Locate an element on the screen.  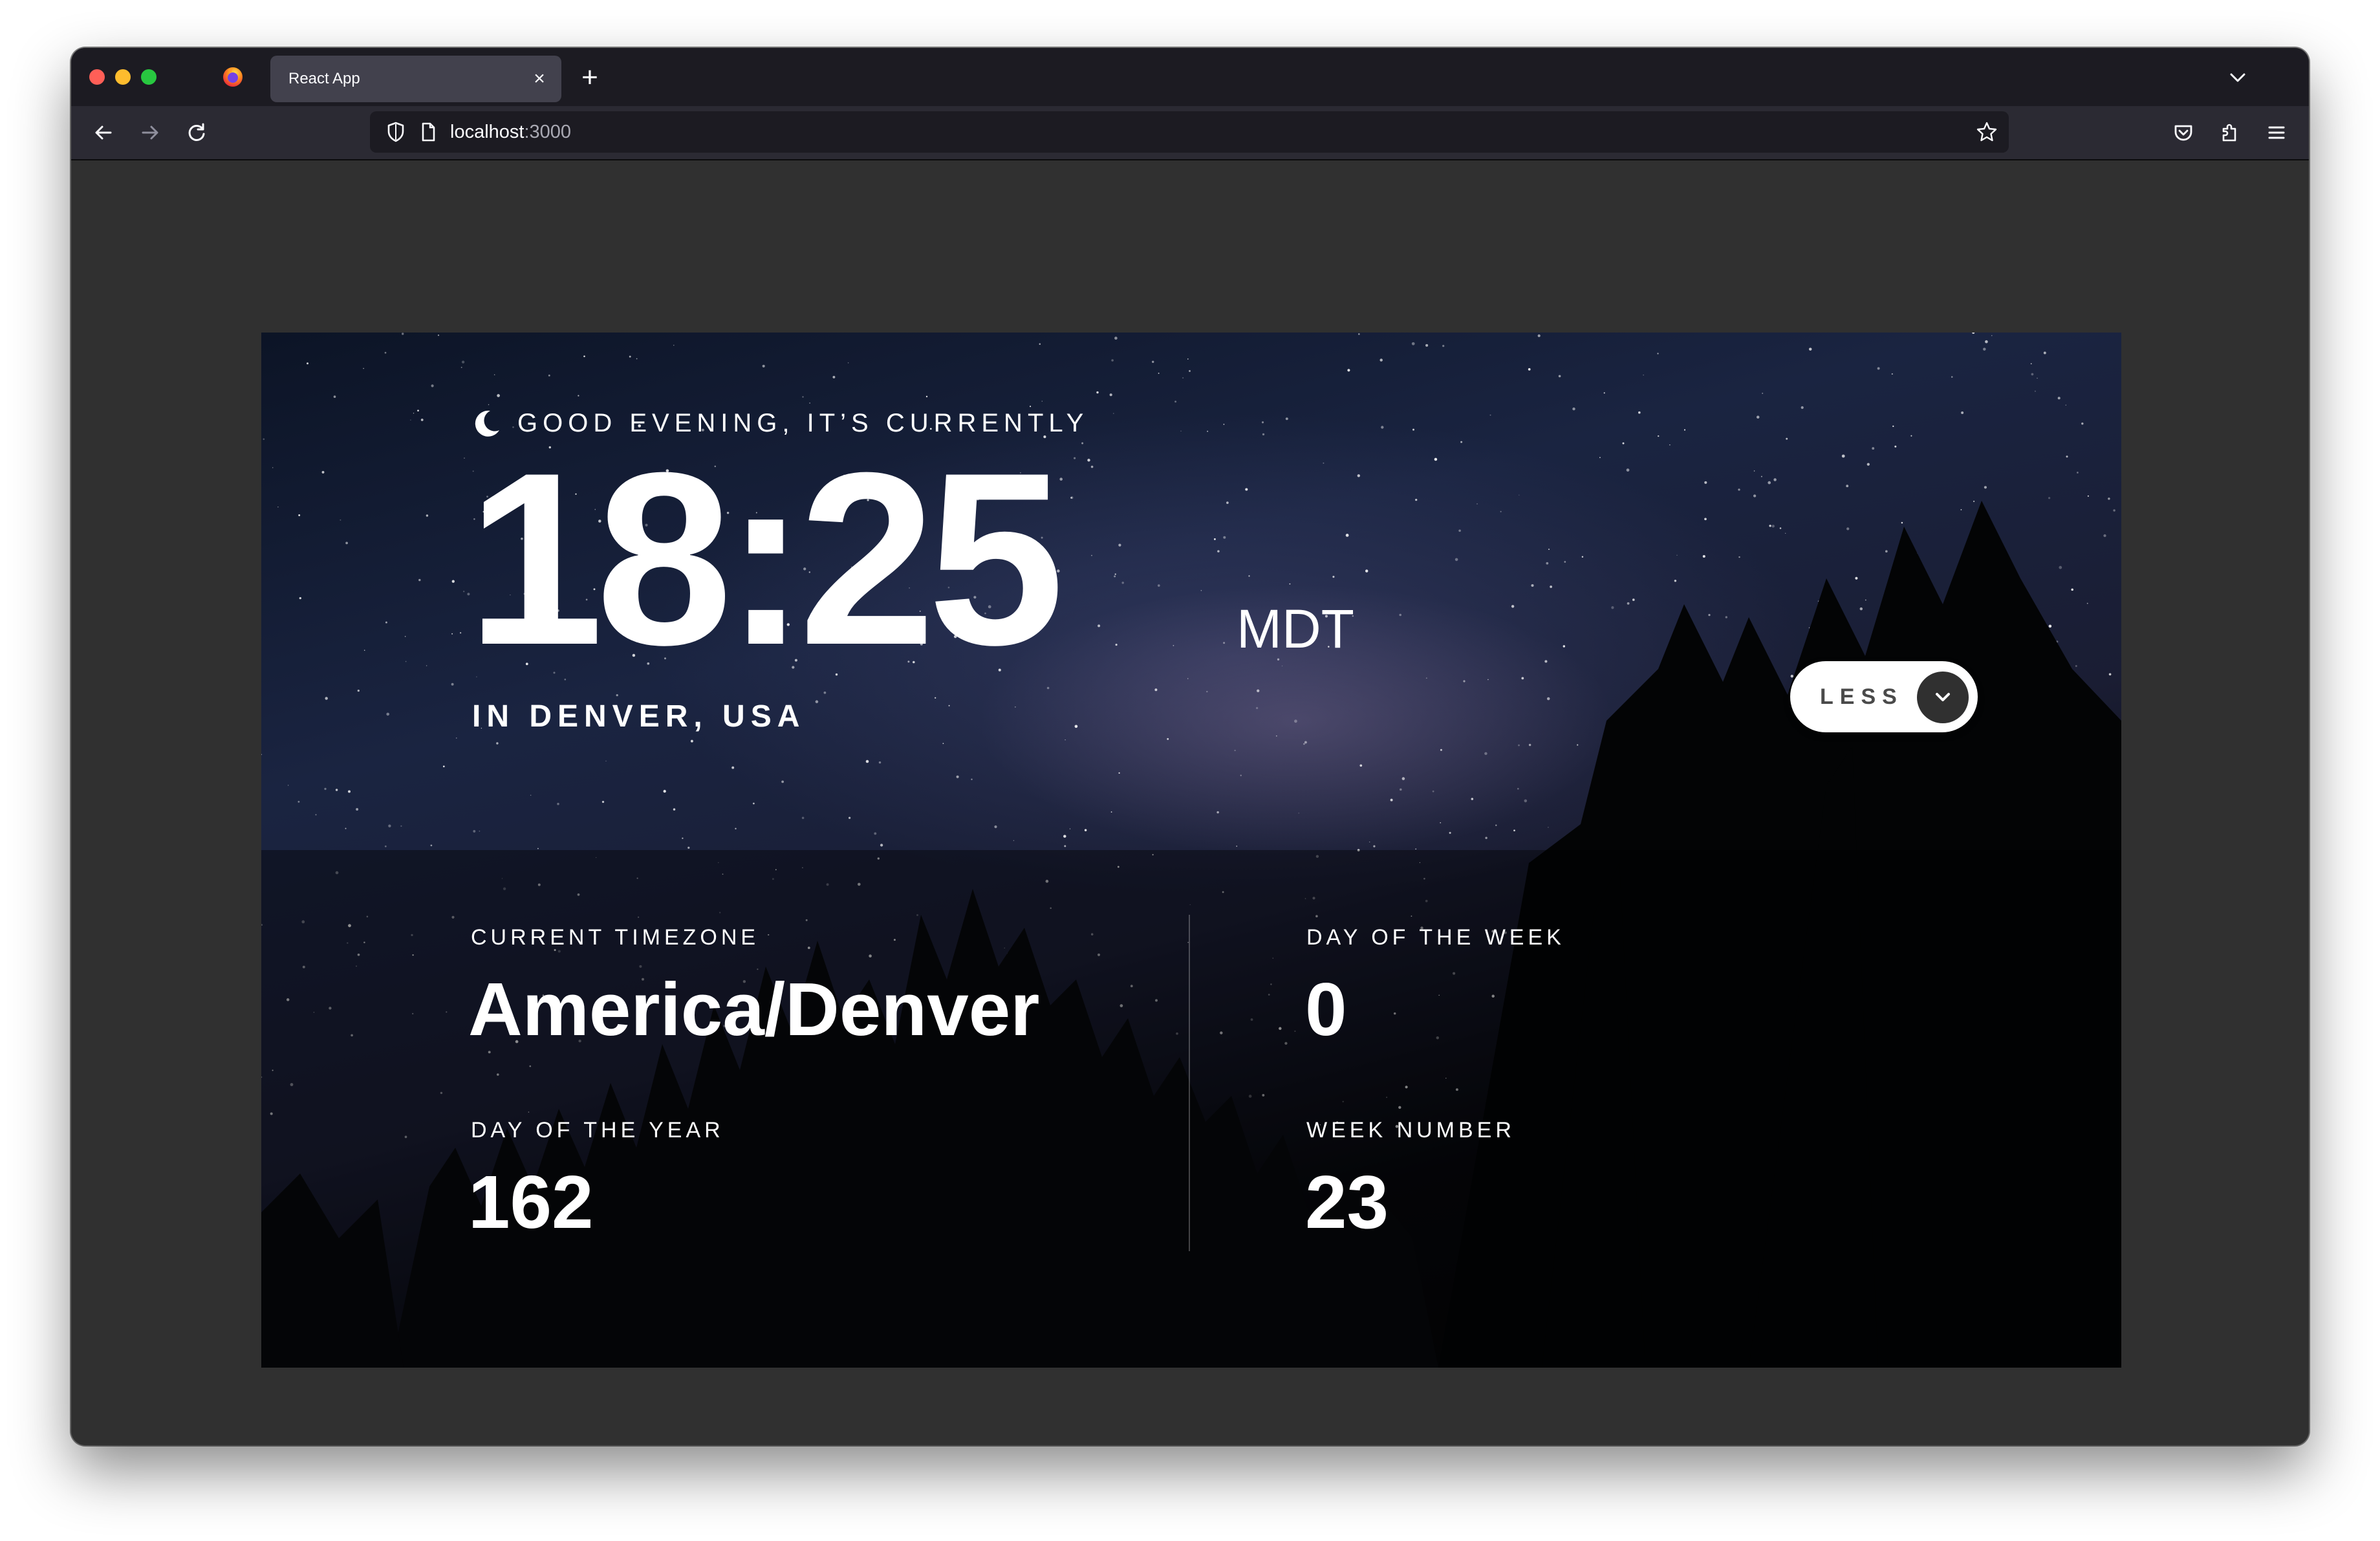
url-port: :3000 is located at coordinates (548, 132).